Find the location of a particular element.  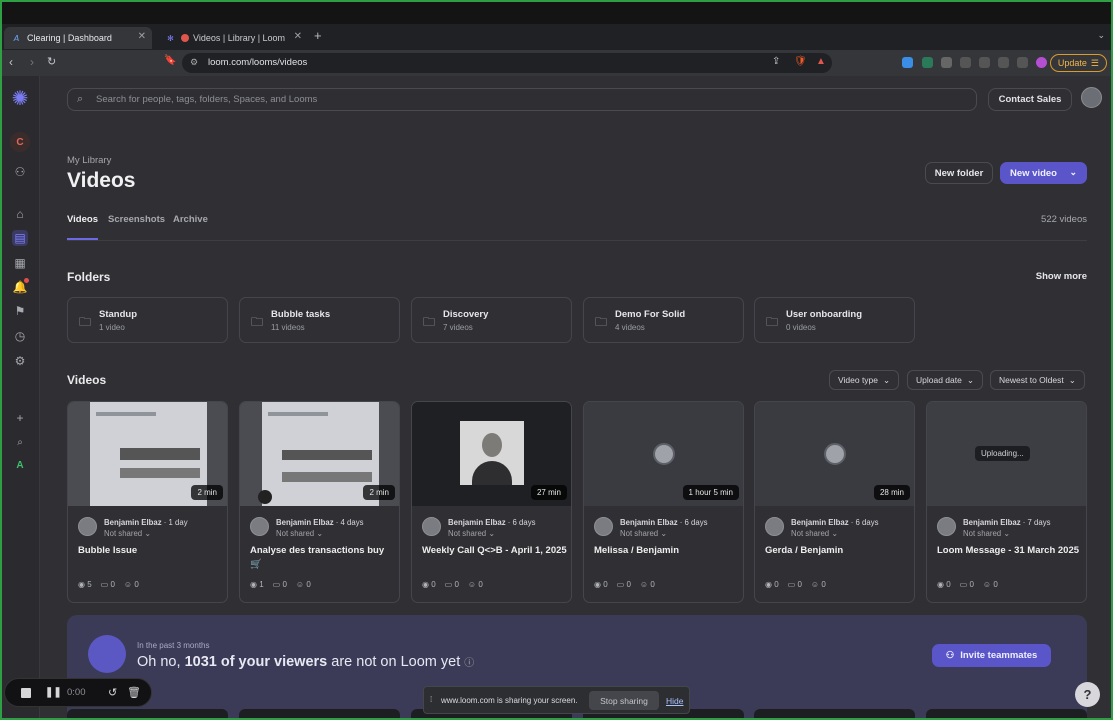

trash-icon: 🗑 is located at coordinates (134, 692).